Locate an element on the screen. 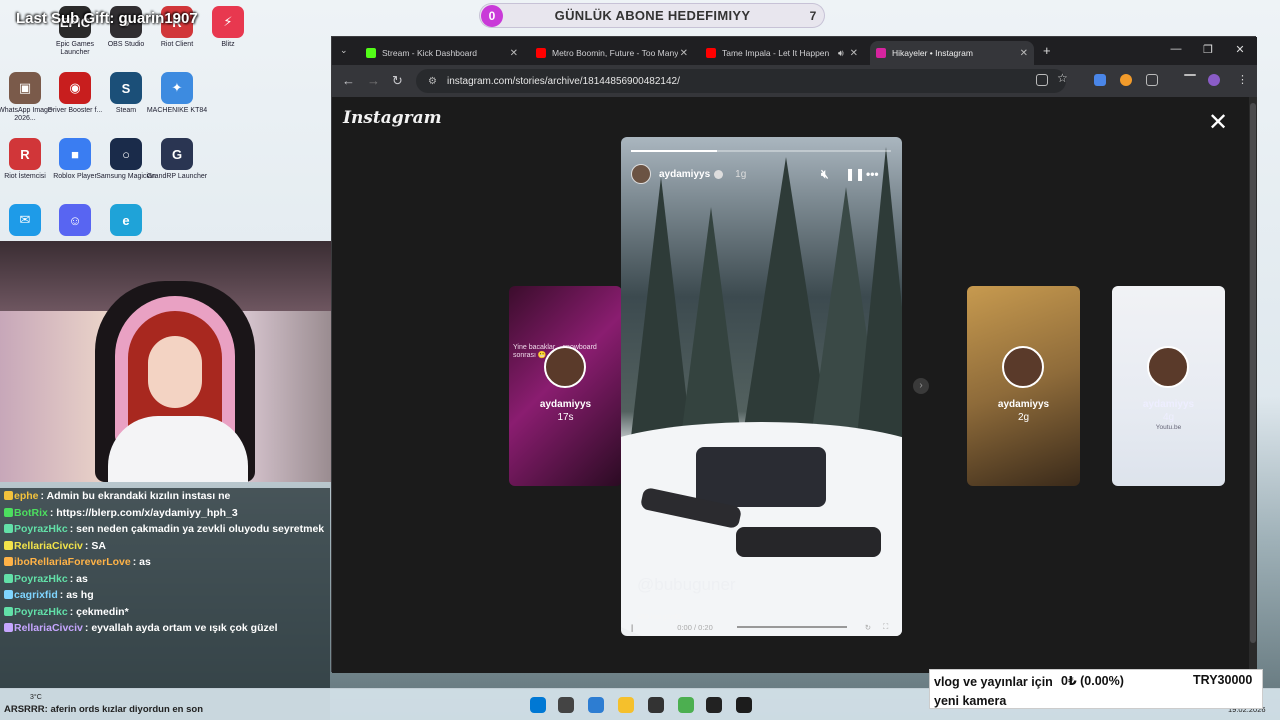  chat-username: BotRix is located at coordinates (31, 513).